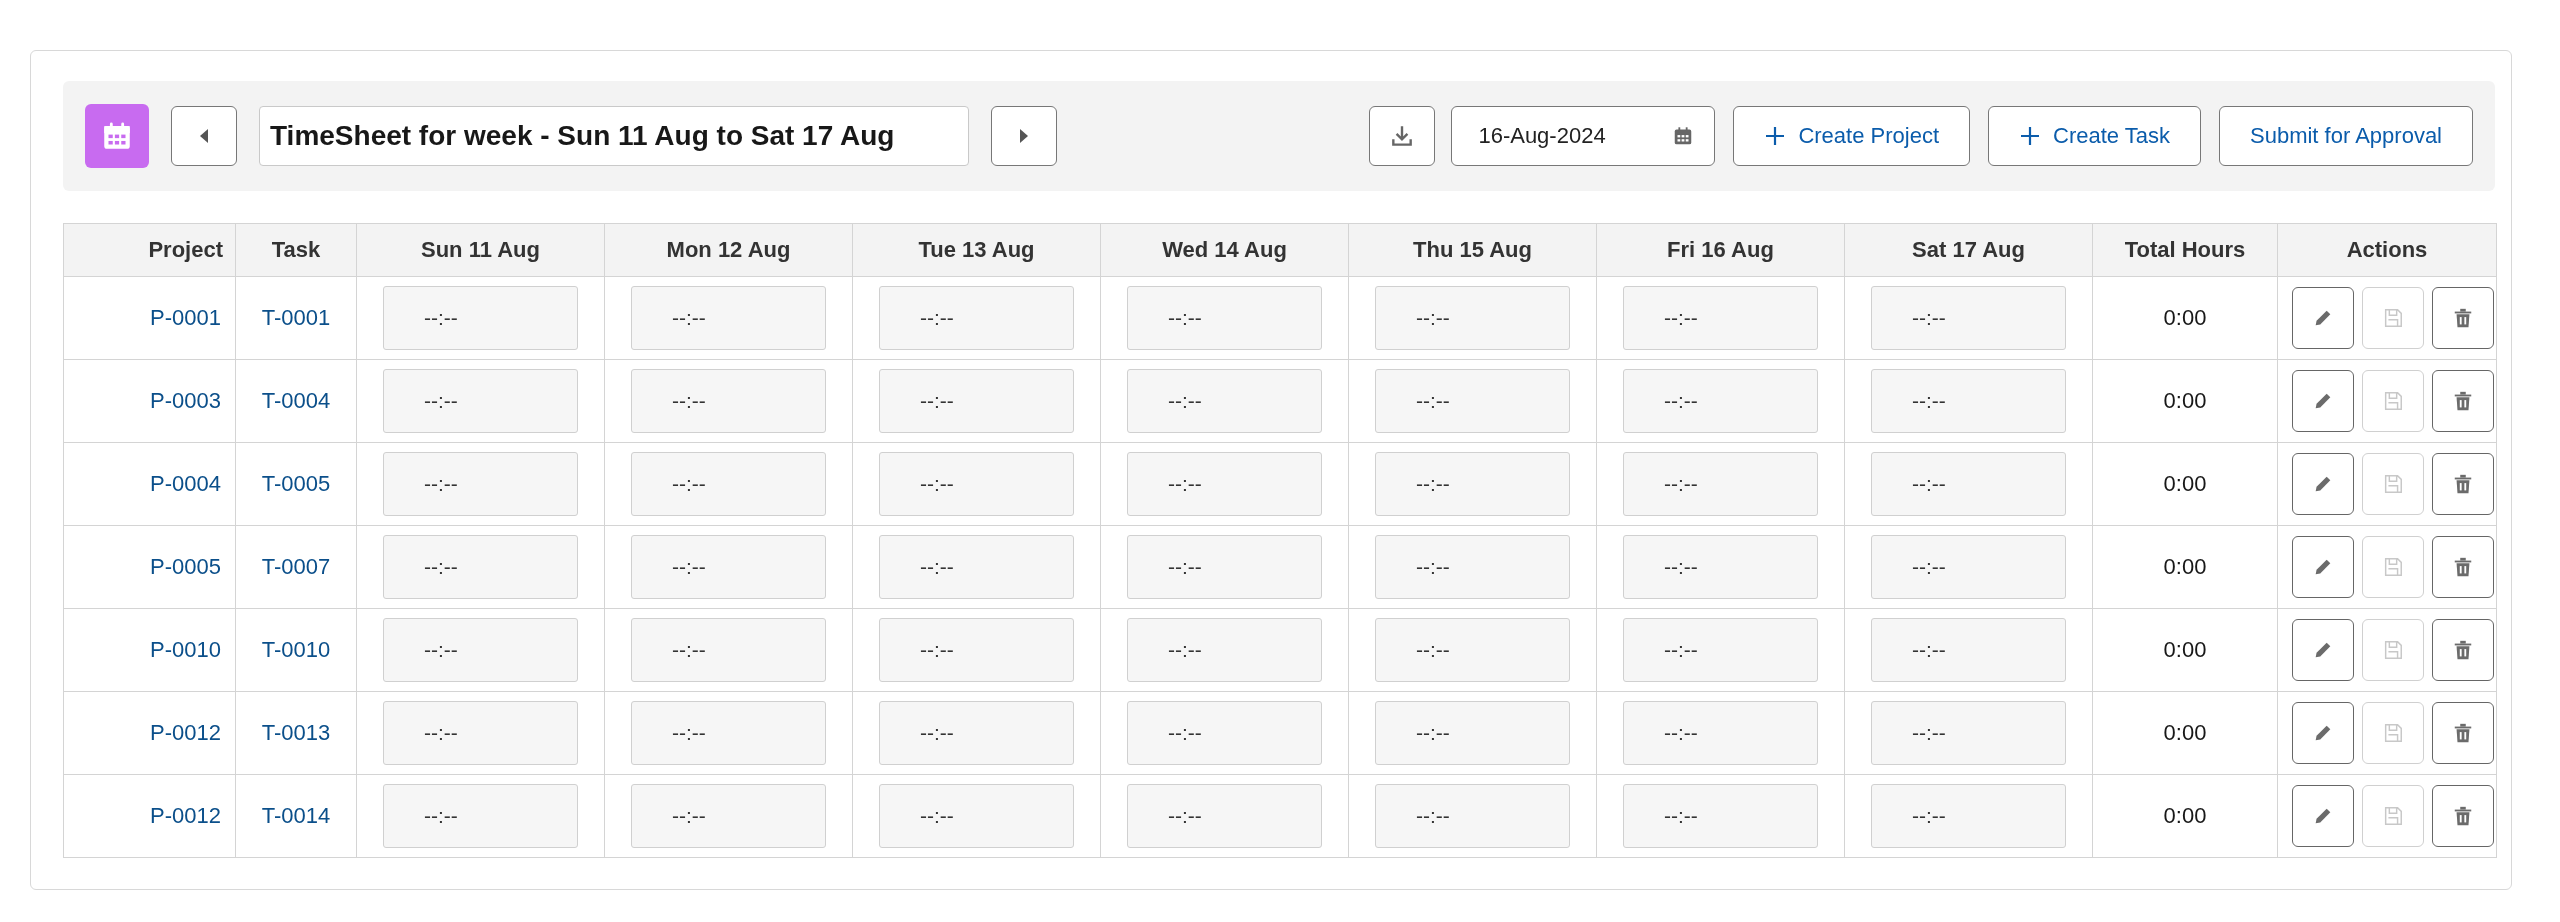  Describe the element at coordinates (204, 136) in the screenshot. I see `previous-week-button` at that location.